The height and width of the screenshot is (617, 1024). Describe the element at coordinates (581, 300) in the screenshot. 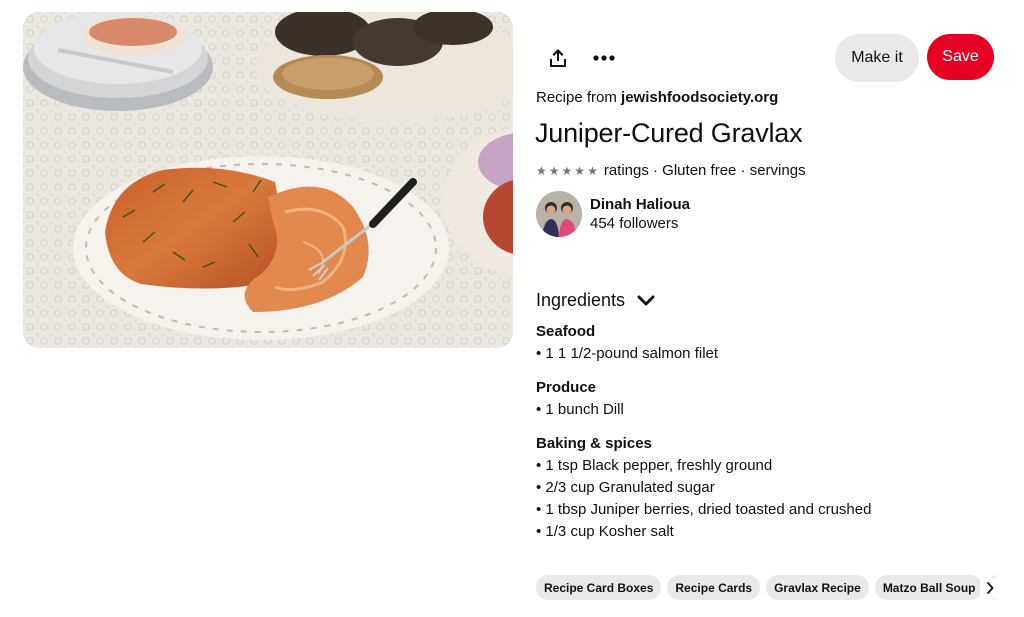

I see `ingredients-heading: Ingredients` at that location.